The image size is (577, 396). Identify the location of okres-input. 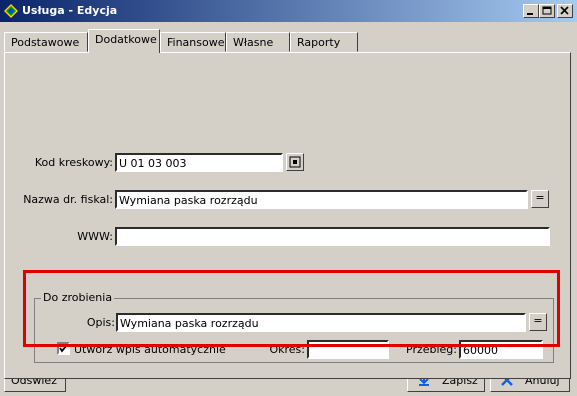
(348, 349).